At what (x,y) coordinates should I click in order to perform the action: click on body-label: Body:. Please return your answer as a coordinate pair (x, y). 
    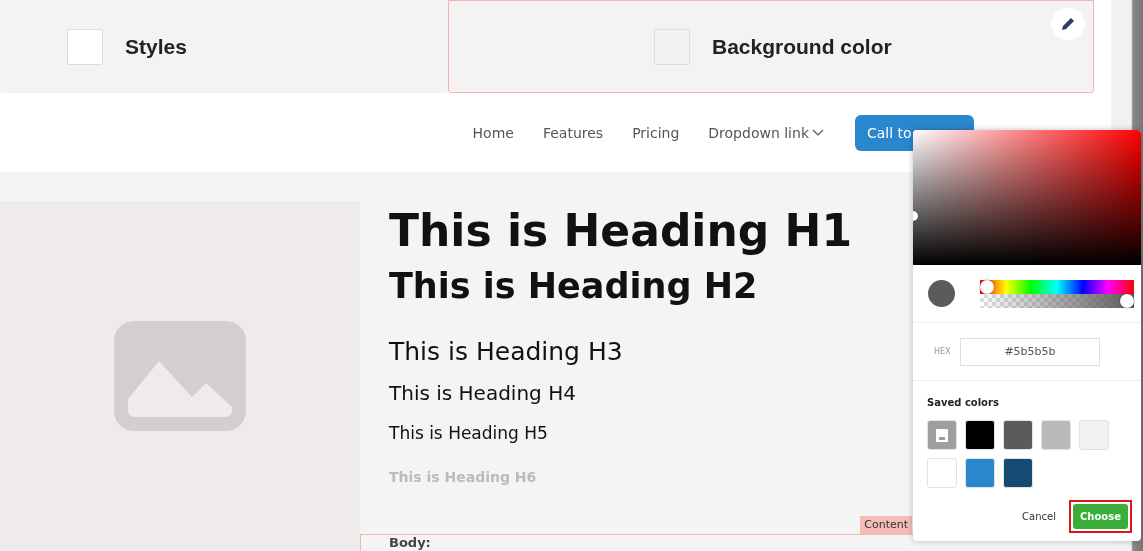
    Looking at the image, I should click on (410, 542).